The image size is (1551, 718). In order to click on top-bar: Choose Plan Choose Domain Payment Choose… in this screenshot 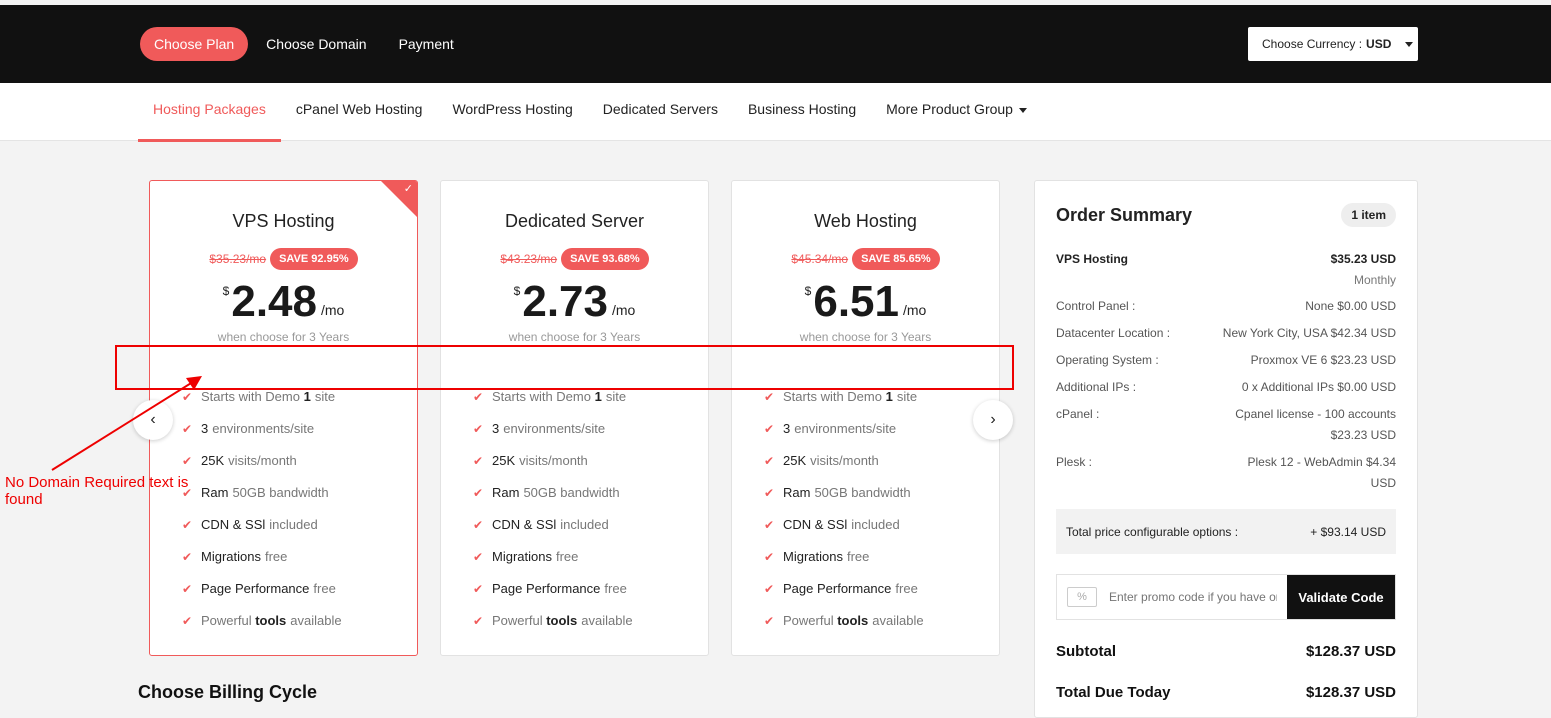, I will do `click(775, 44)`.